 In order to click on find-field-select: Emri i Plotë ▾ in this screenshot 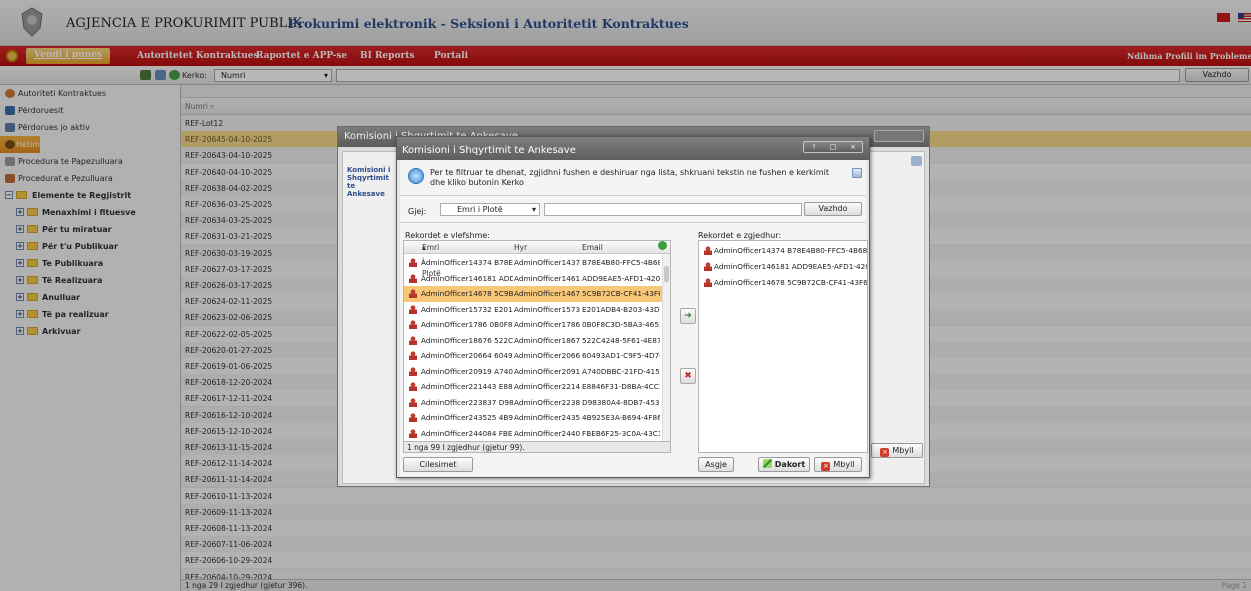, I will do `click(490, 209)`.